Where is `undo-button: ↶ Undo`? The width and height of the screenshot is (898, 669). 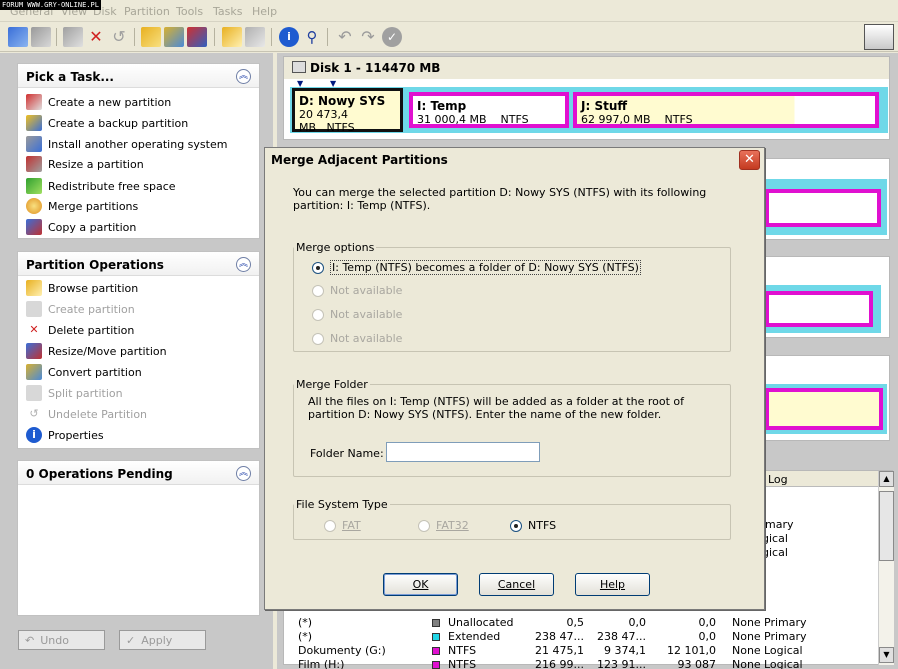 undo-button: ↶ Undo is located at coordinates (61, 640).